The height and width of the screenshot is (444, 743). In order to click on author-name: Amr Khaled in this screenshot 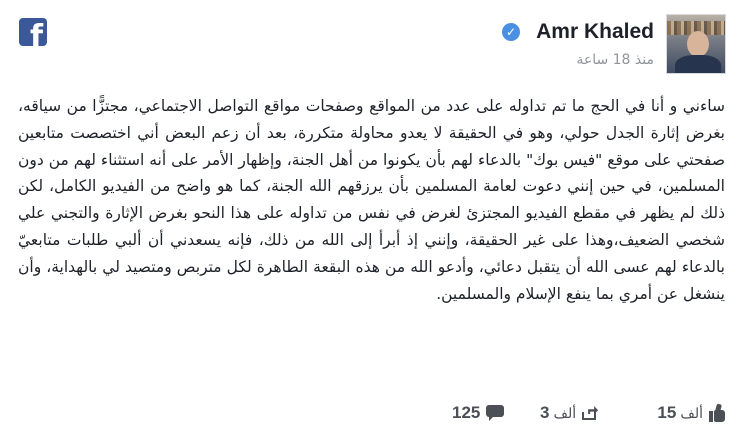, I will do `click(595, 32)`.